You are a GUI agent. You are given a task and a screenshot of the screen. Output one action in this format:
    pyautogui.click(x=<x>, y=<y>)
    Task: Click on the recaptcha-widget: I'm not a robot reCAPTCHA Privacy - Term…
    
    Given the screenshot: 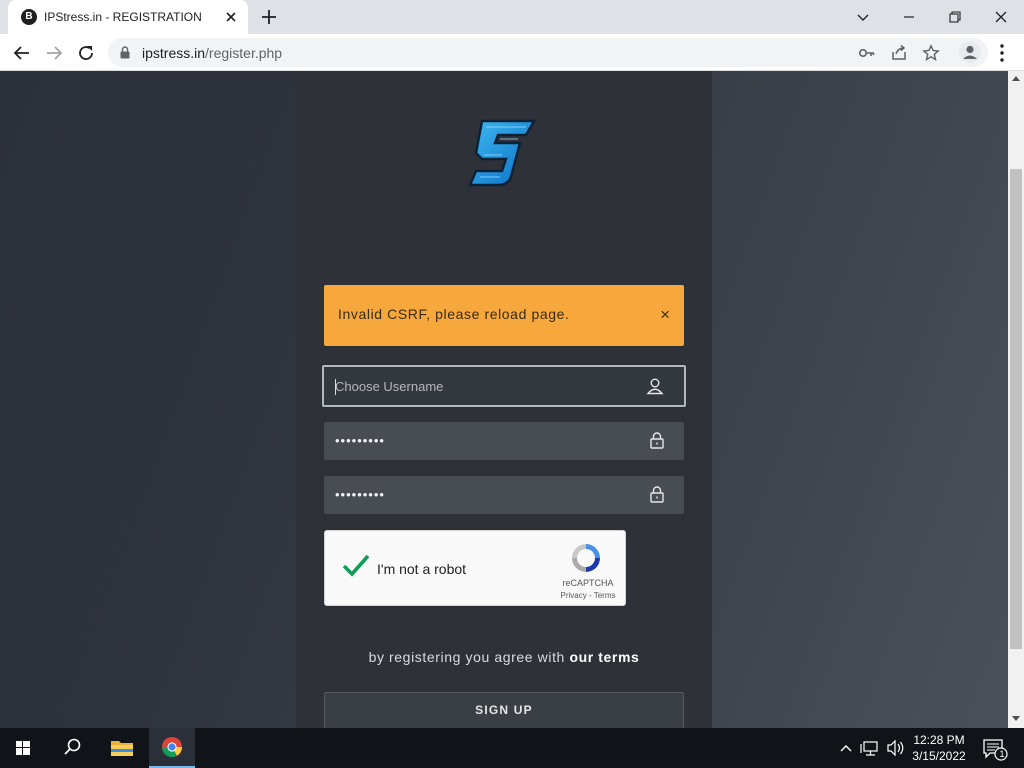 What is the action you would take?
    pyautogui.click(x=475, y=568)
    